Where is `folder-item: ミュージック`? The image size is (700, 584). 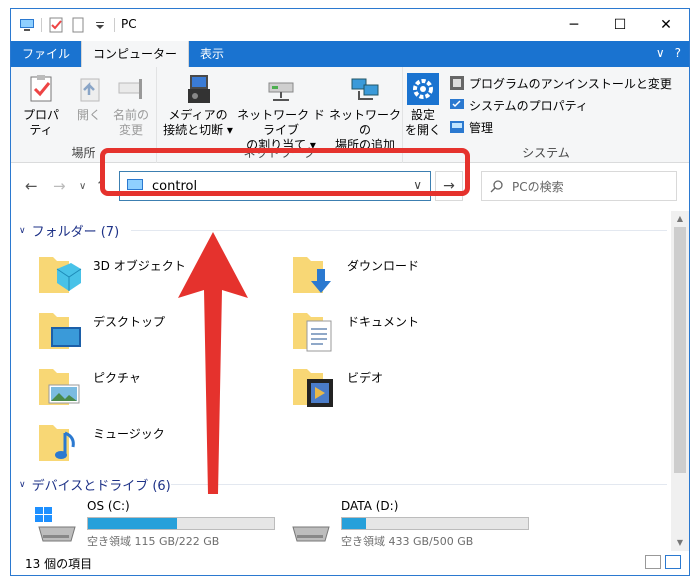 folder-item: ミュージック is located at coordinates (101, 442).